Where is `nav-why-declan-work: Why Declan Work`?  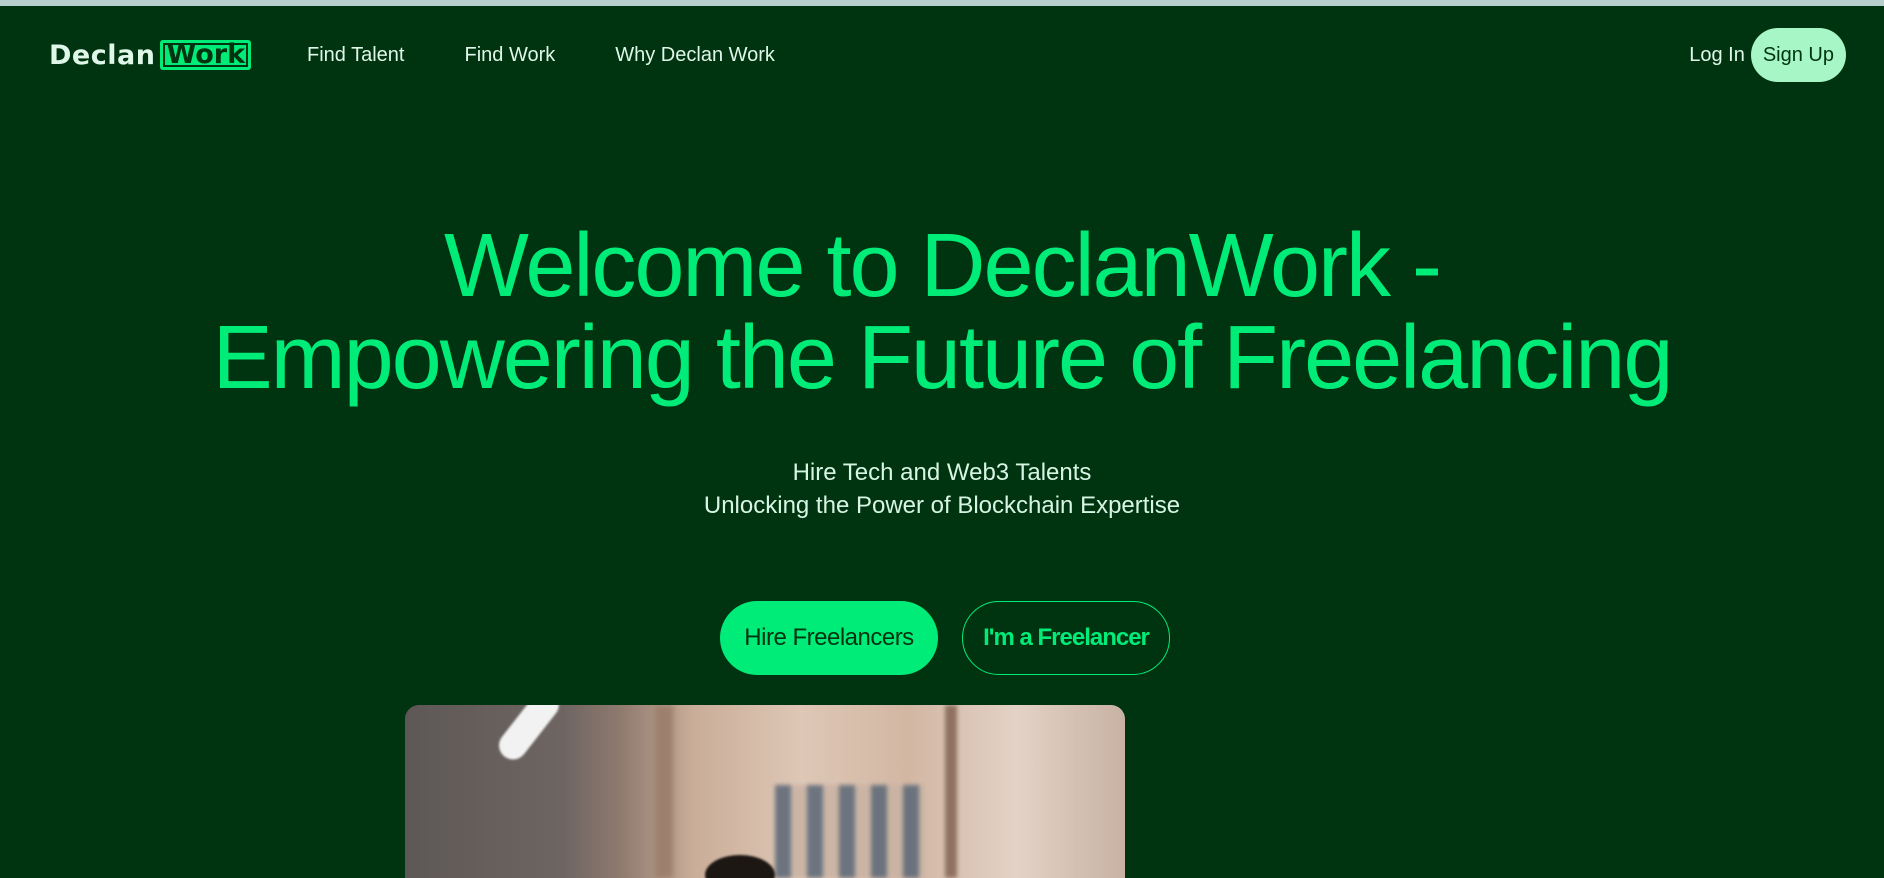 nav-why-declan-work: Why Declan Work is located at coordinates (695, 55).